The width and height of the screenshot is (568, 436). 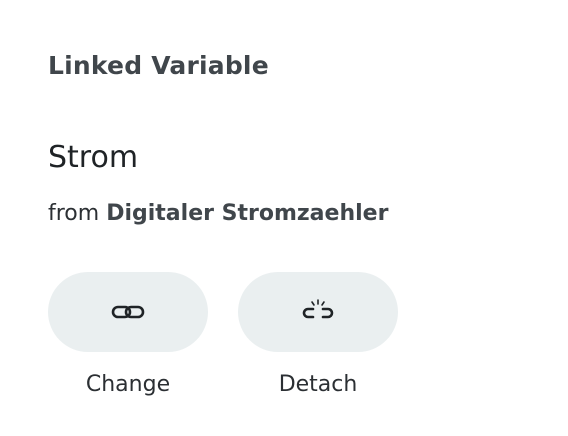 I want to click on source-device-name: Digitaler Stromzaehler, so click(x=247, y=213).